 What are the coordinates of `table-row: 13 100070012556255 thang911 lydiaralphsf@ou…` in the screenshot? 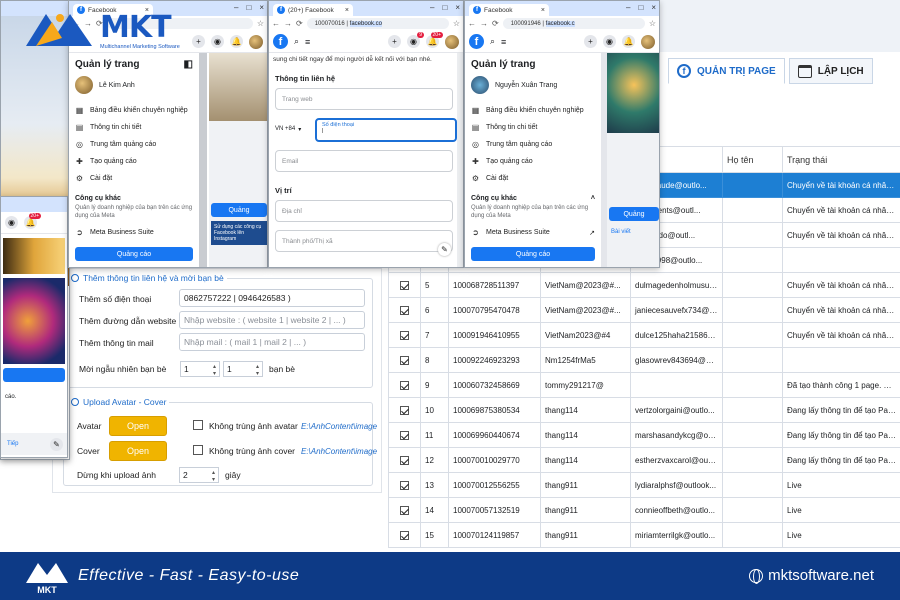 It's located at (644, 485).